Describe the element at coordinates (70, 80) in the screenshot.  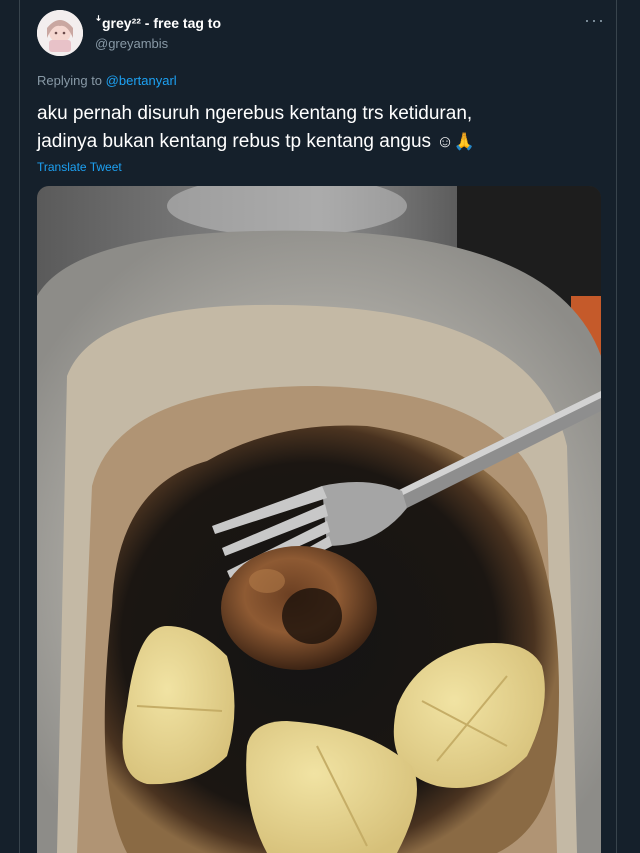
I see `replying-to-prefix: Replying to` at that location.